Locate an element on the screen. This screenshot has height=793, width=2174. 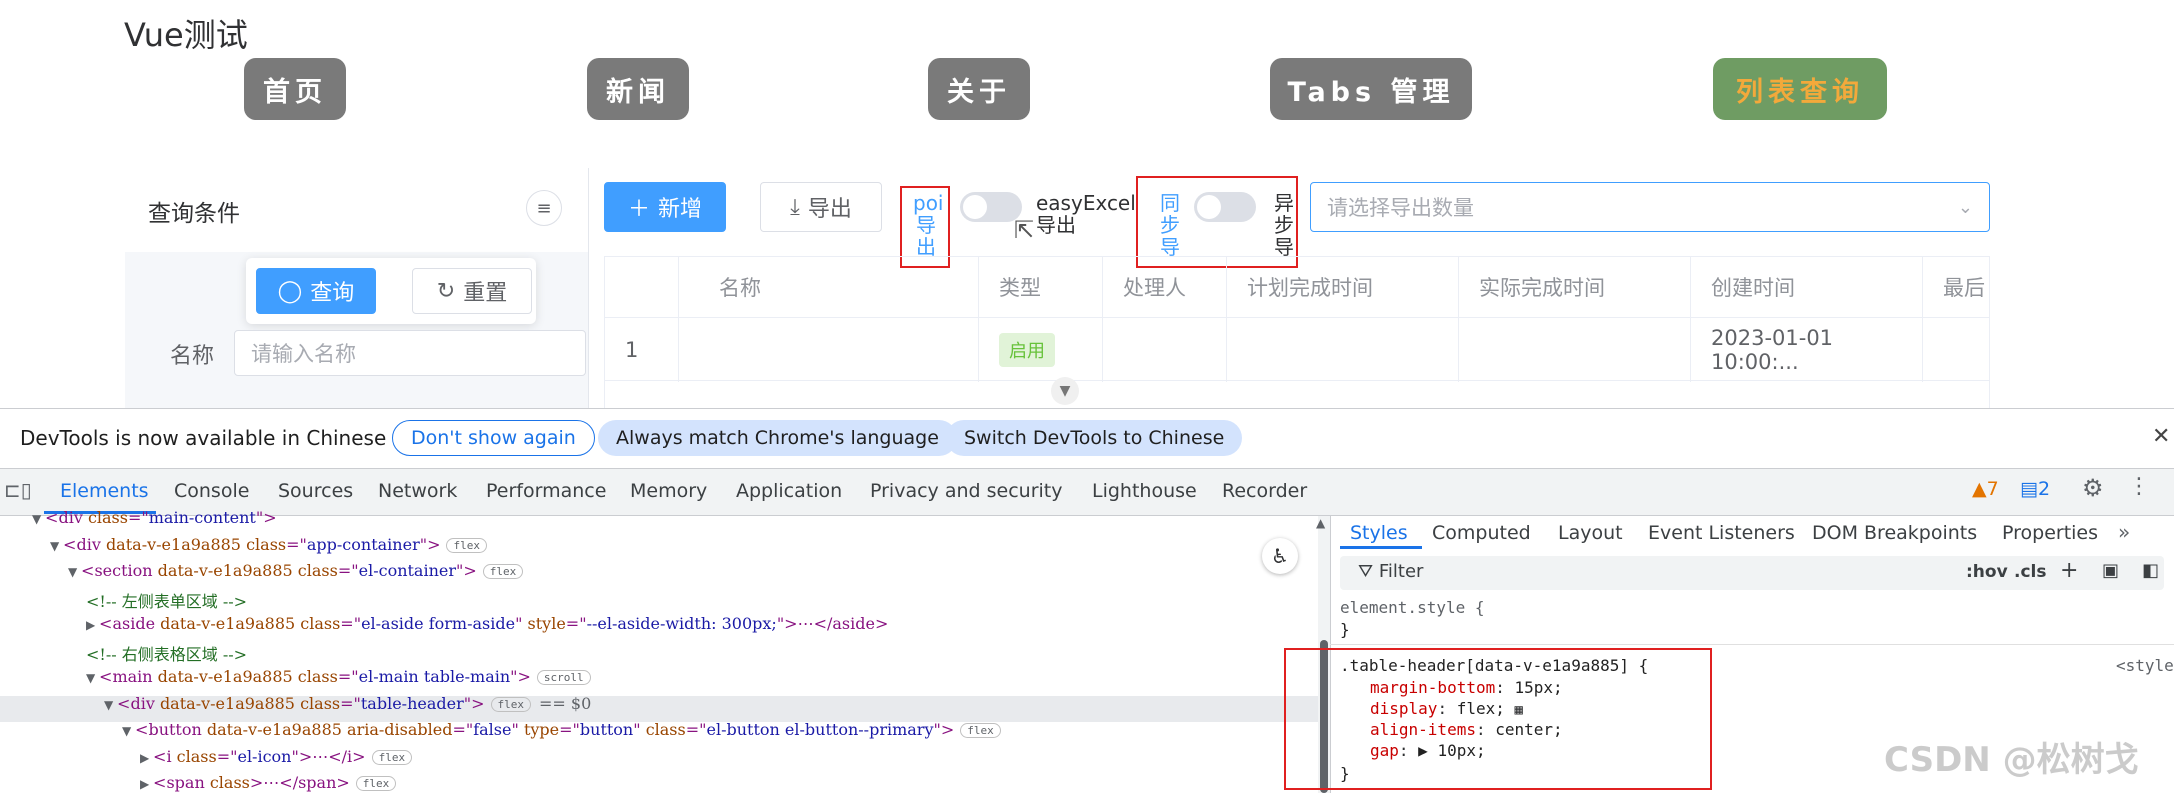
table-header-cell: 类型 is located at coordinates (1041, 287).